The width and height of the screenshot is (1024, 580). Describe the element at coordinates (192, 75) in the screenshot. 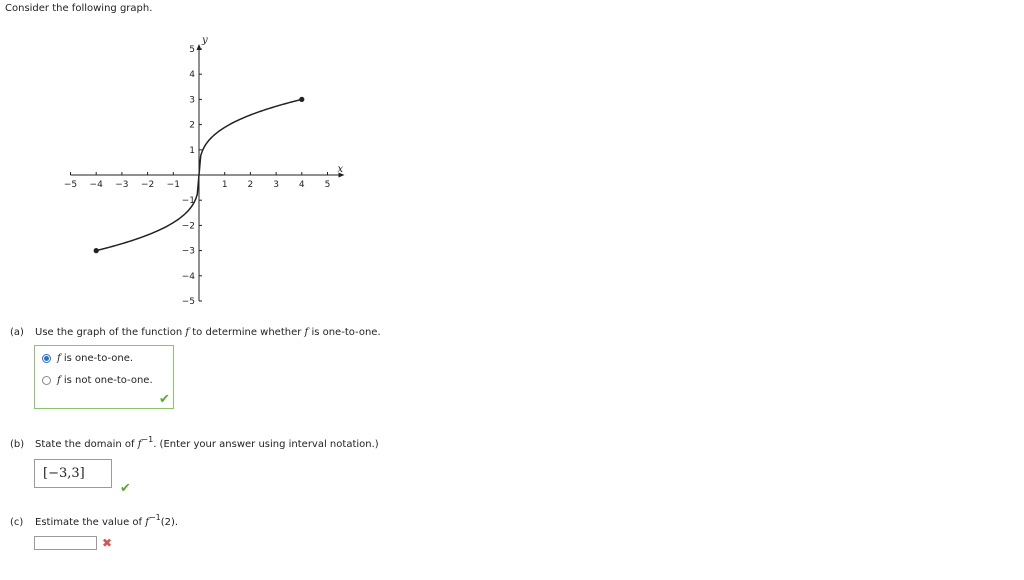

I see `y-tick-label: 4` at that location.